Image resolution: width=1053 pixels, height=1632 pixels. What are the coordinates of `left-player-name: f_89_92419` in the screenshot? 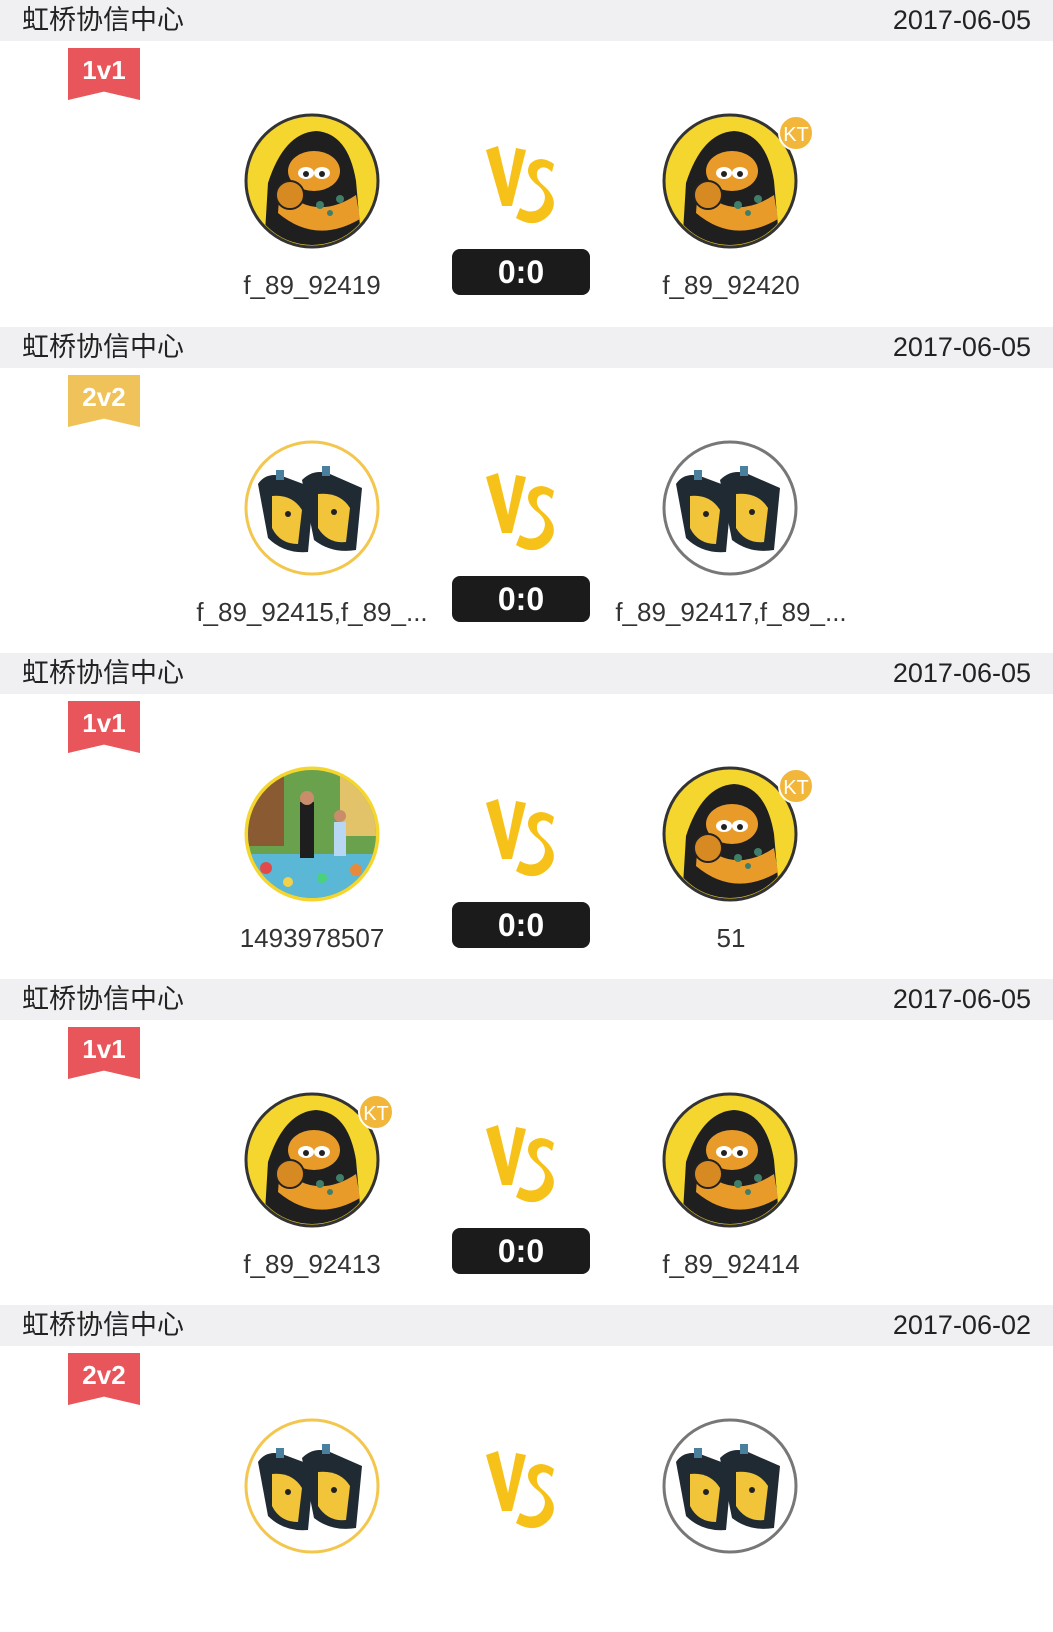 It's located at (312, 285).